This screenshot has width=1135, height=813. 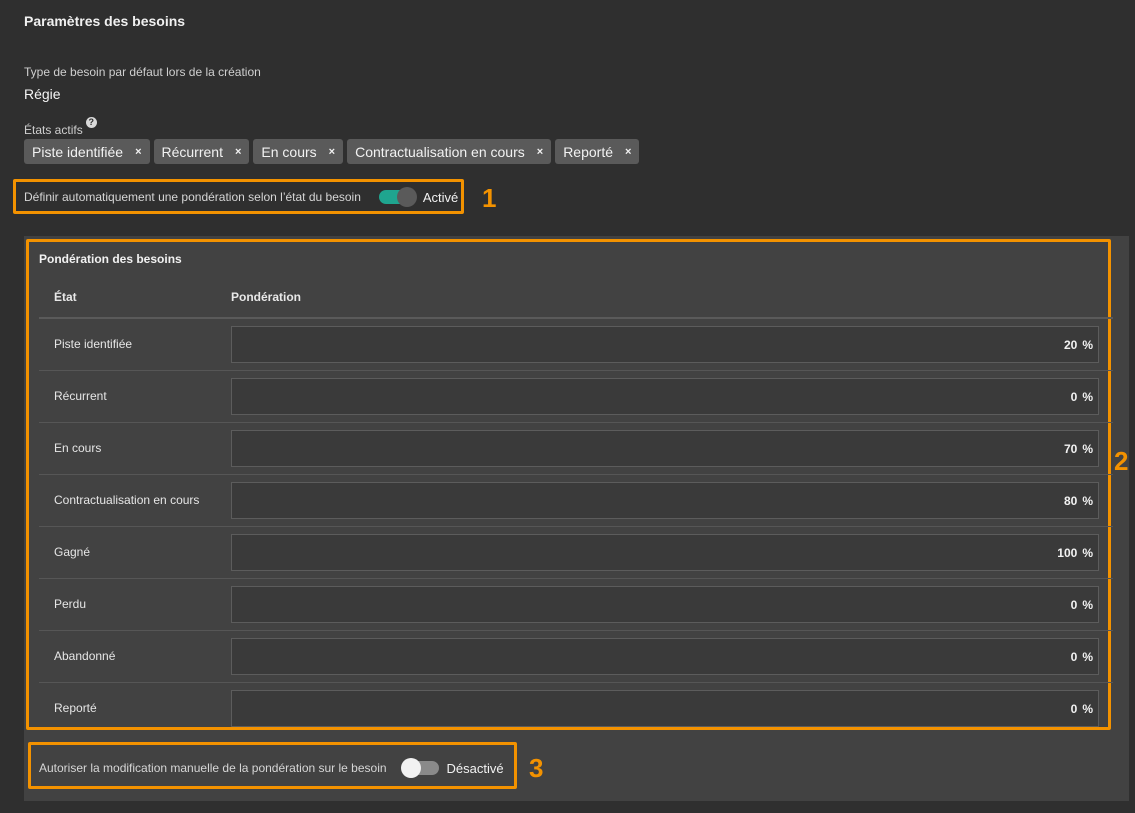 What do you see at coordinates (536, 768) in the screenshot?
I see `annotation-number-3: 3` at bounding box center [536, 768].